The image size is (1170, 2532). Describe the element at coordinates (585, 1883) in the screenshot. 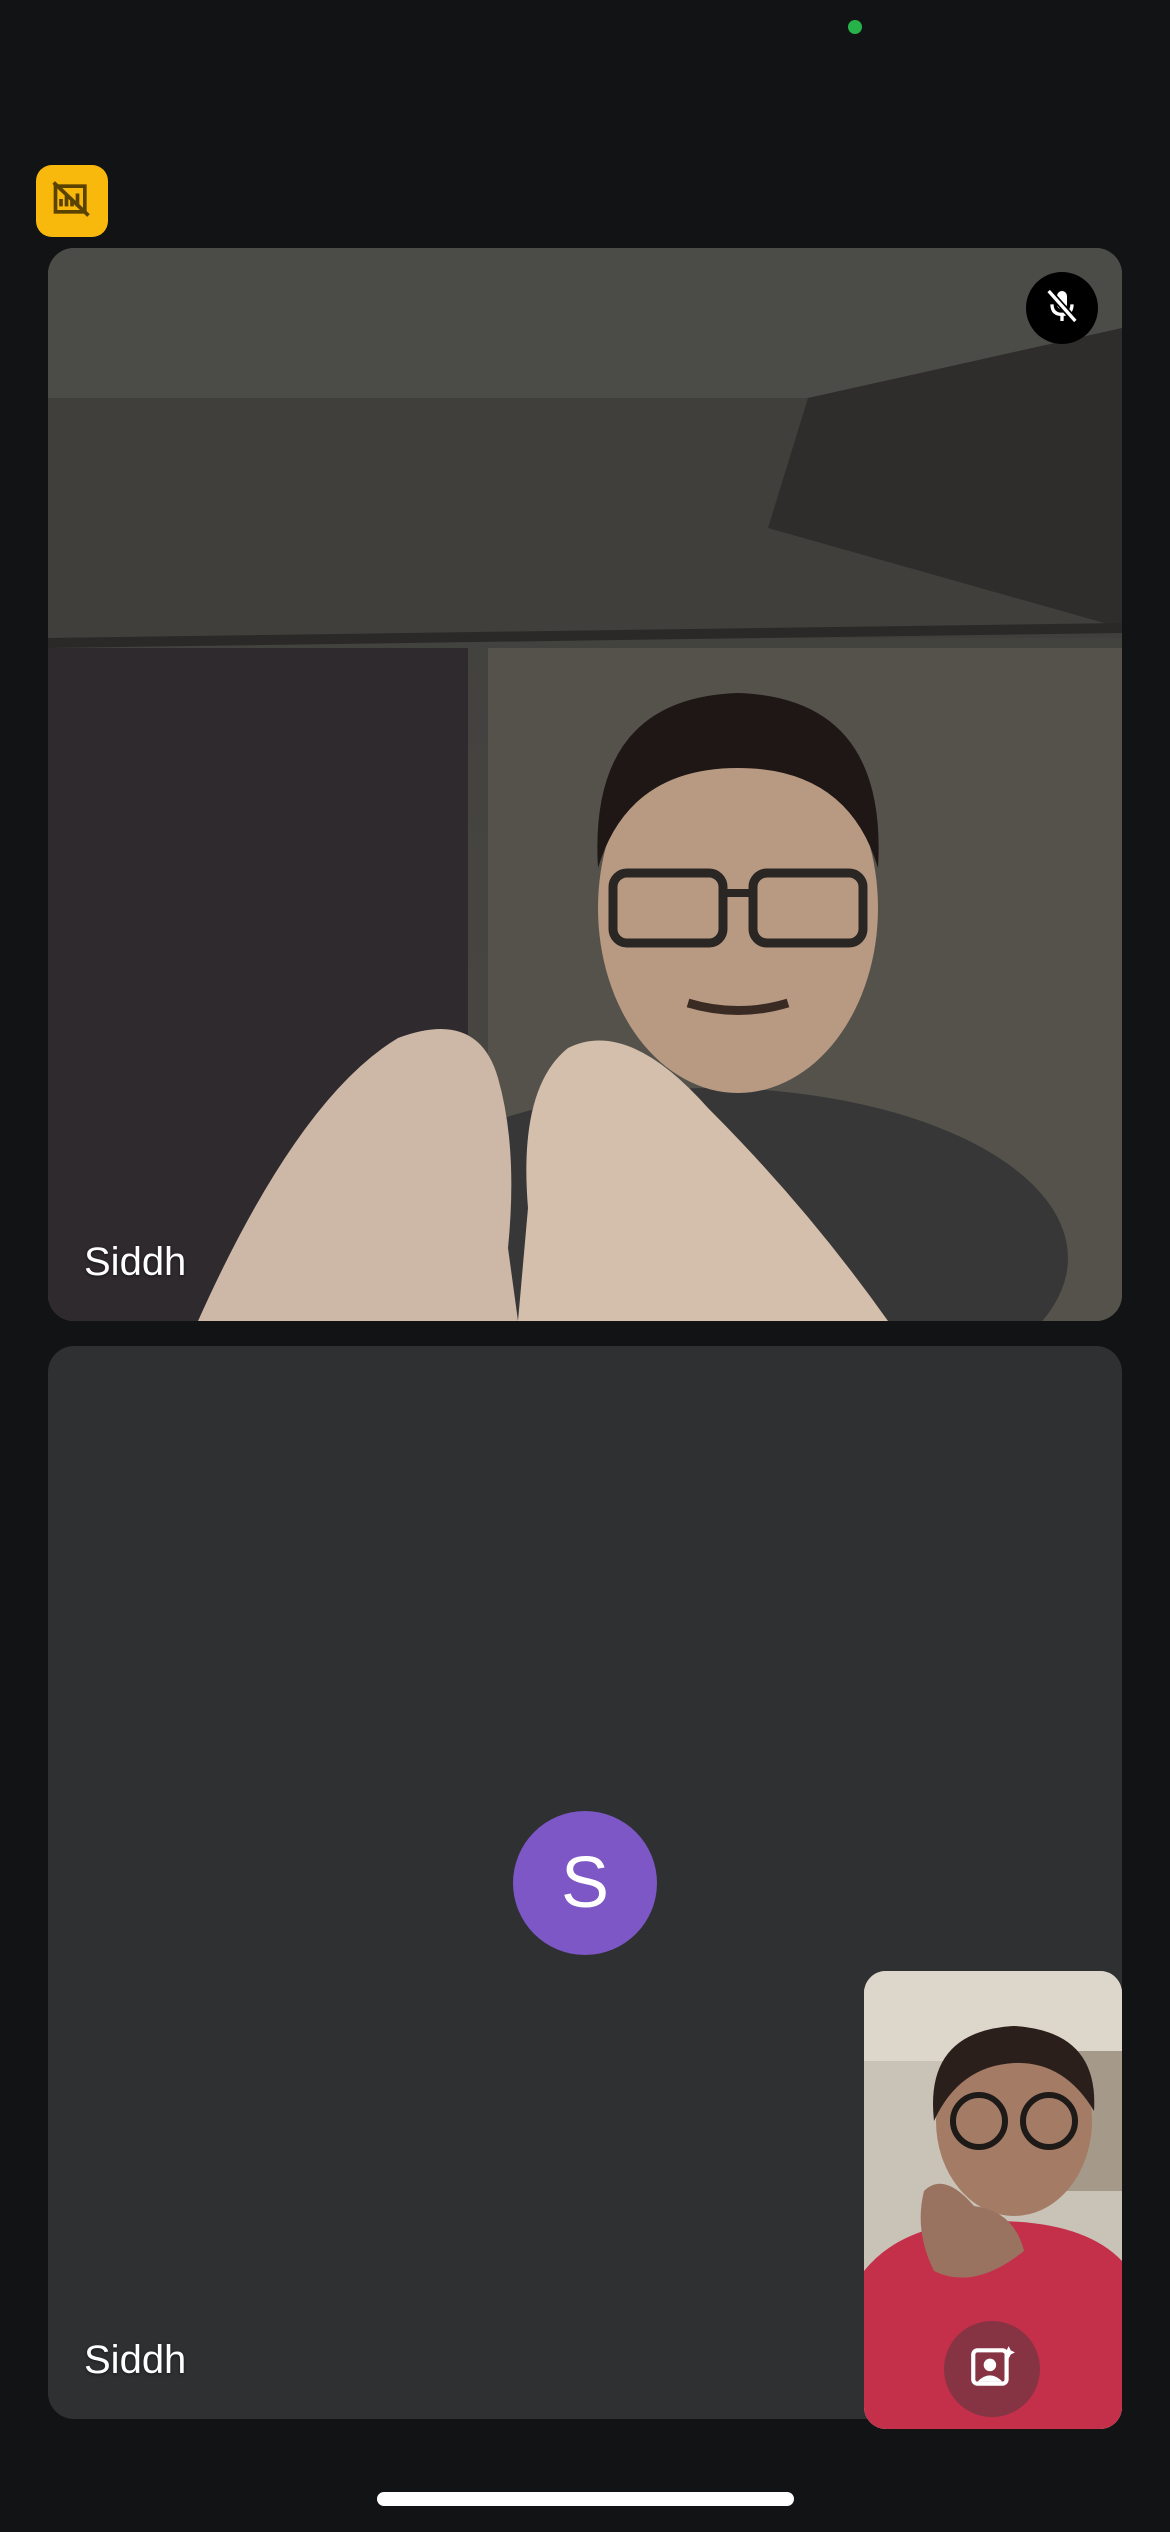

I see `avatar: S` at that location.